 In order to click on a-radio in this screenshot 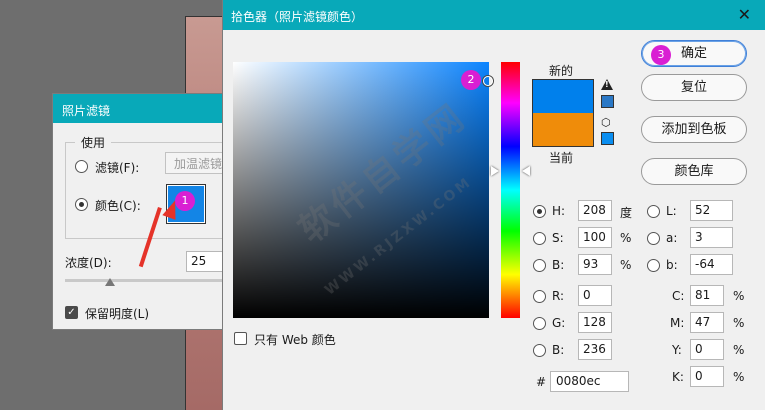, I will do `click(653, 238)`.